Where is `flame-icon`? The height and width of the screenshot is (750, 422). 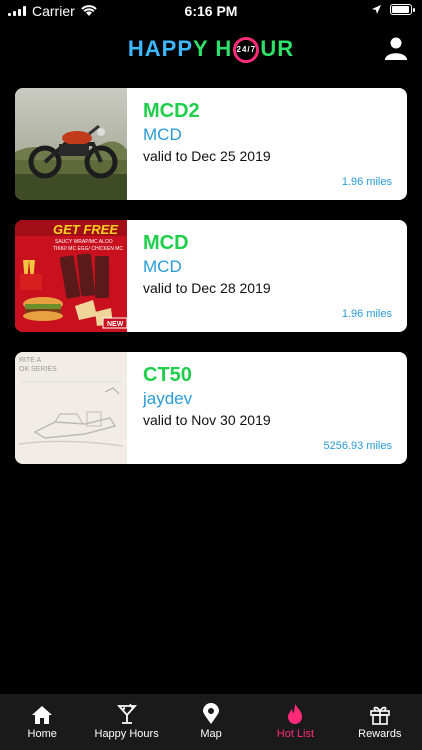 flame-icon is located at coordinates (295, 714).